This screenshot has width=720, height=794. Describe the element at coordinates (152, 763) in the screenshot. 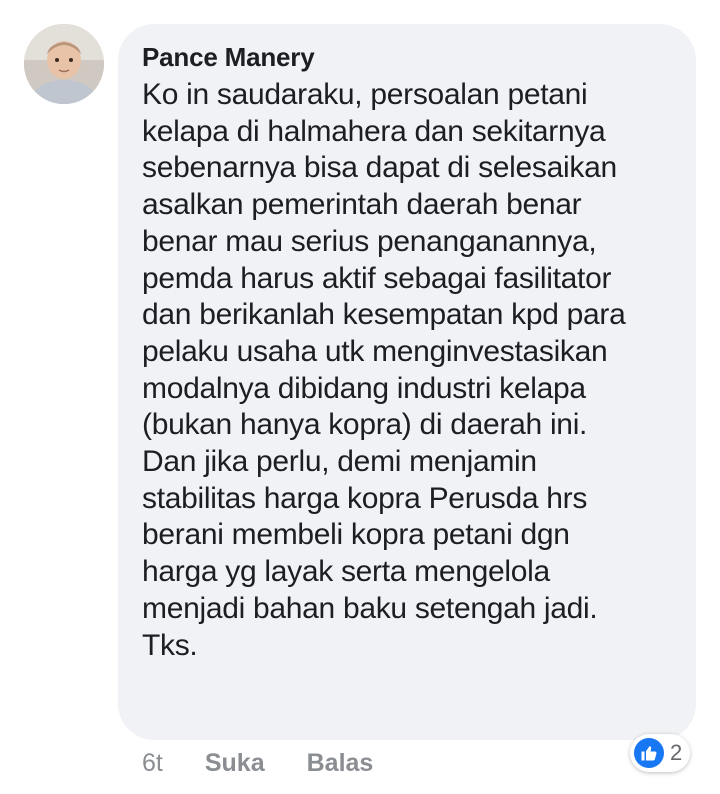

I see `comment-timestamp: 6t` at that location.